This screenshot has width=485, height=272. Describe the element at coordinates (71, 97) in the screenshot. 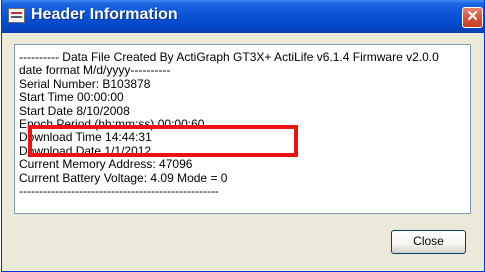

I see `header-line: Start Time 00:00:00` at that location.